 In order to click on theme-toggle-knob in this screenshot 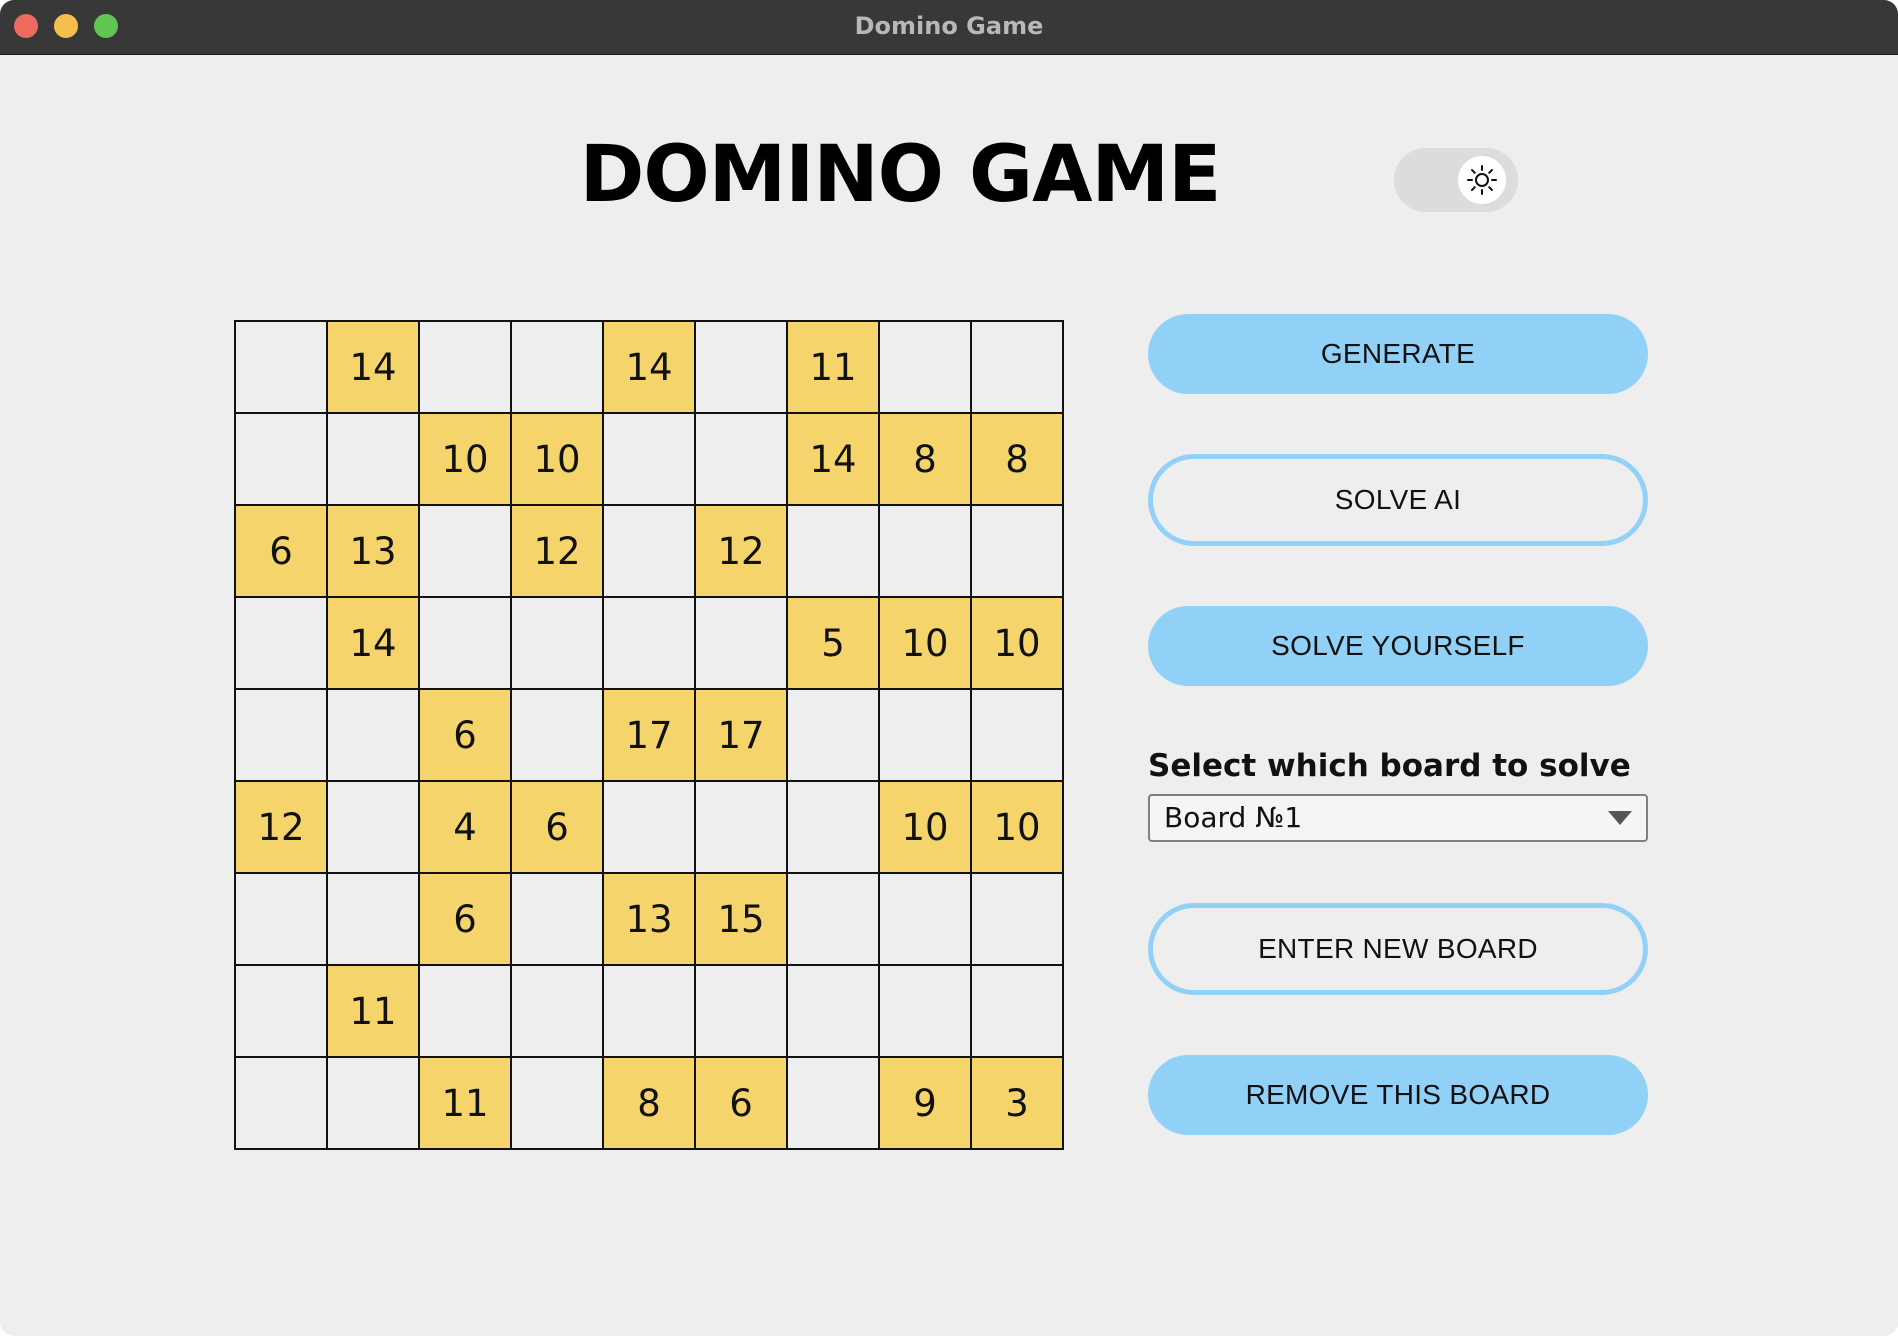, I will do `click(1482, 180)`.